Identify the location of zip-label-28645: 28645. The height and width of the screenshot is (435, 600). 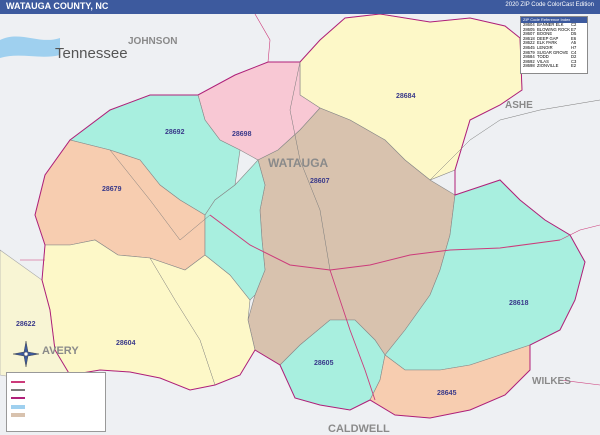
(447, 393).